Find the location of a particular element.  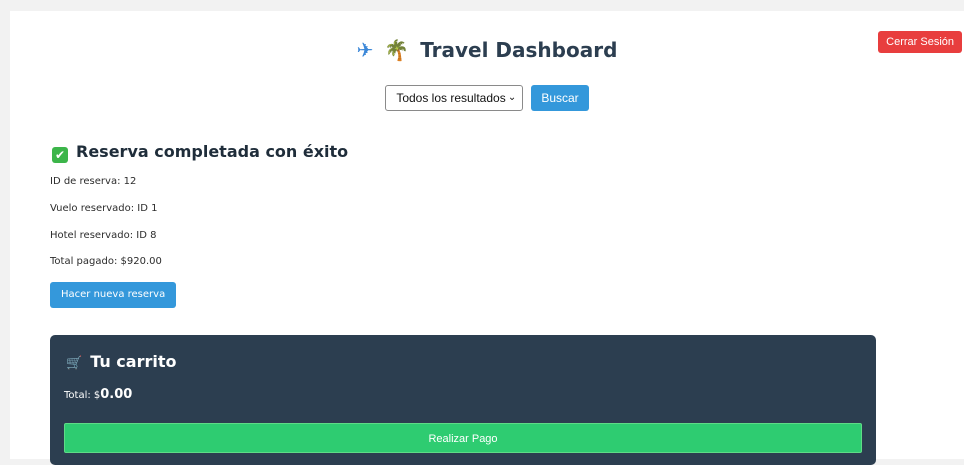

reservation-success-text: Reserva completada con éxito is located at coordinates (212, 151).